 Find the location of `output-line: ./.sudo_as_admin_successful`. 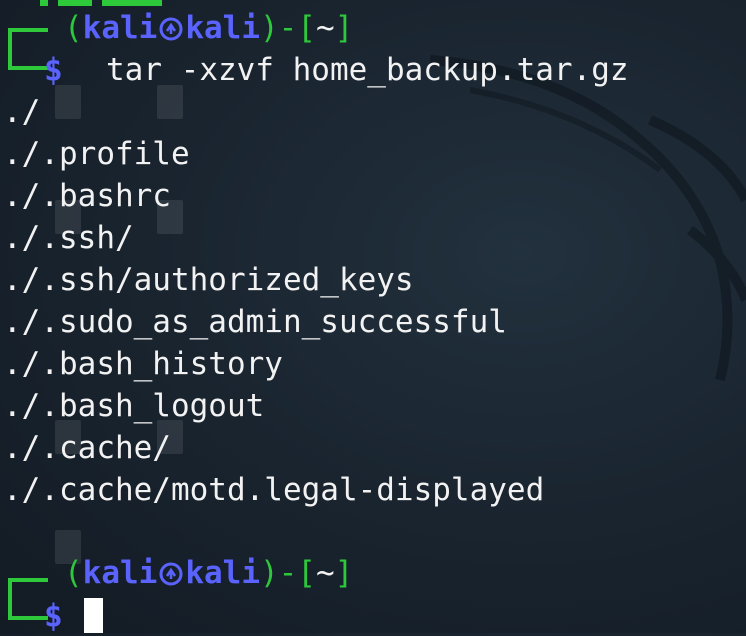

output-line: ./.sudo_as_admin_successful is located at coordinates (255, 322).